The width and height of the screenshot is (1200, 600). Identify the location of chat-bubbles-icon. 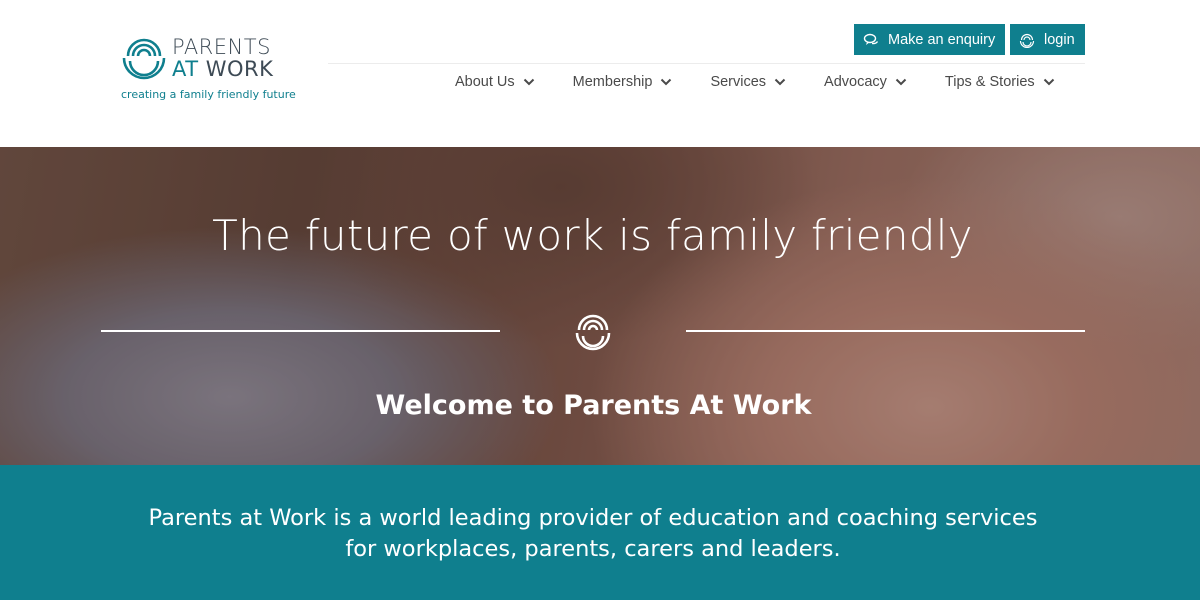
(871, 39).